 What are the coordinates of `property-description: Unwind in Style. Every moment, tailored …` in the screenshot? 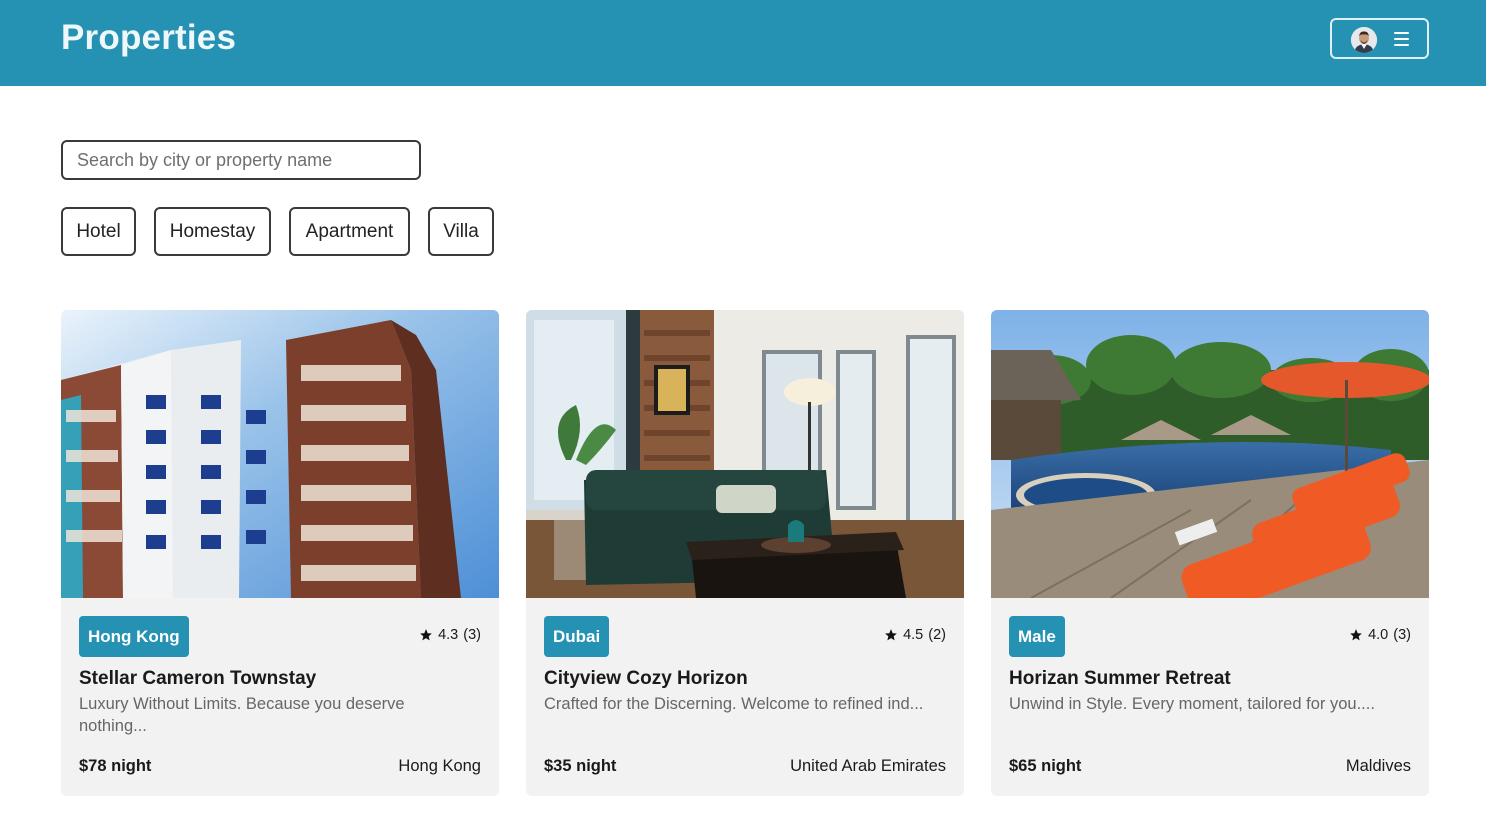 It's located at (1192, 704).